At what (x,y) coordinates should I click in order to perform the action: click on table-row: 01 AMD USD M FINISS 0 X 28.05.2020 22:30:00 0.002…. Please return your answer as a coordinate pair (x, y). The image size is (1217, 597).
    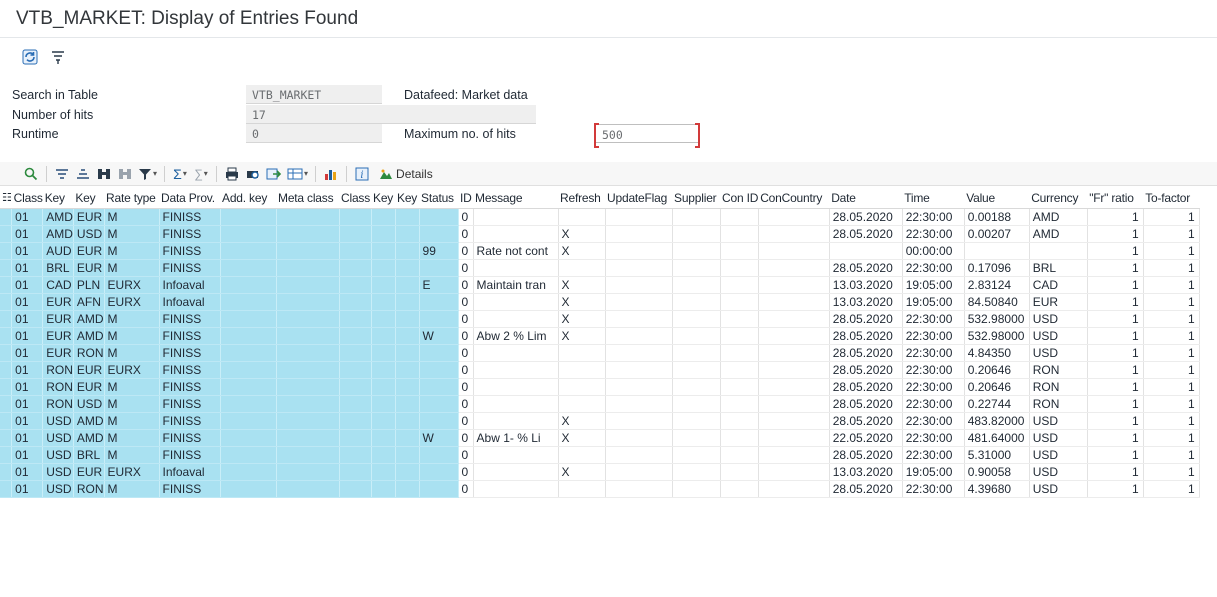
    Looking at the image, I should click on (600, 234).